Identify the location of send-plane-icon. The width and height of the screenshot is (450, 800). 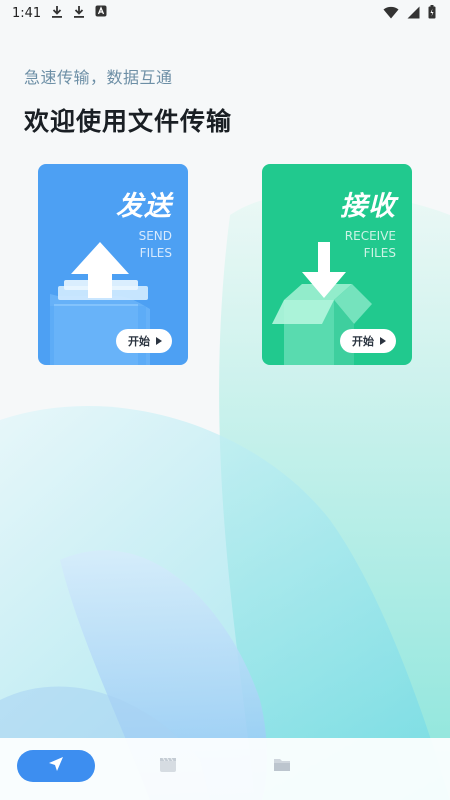
(56, 766).